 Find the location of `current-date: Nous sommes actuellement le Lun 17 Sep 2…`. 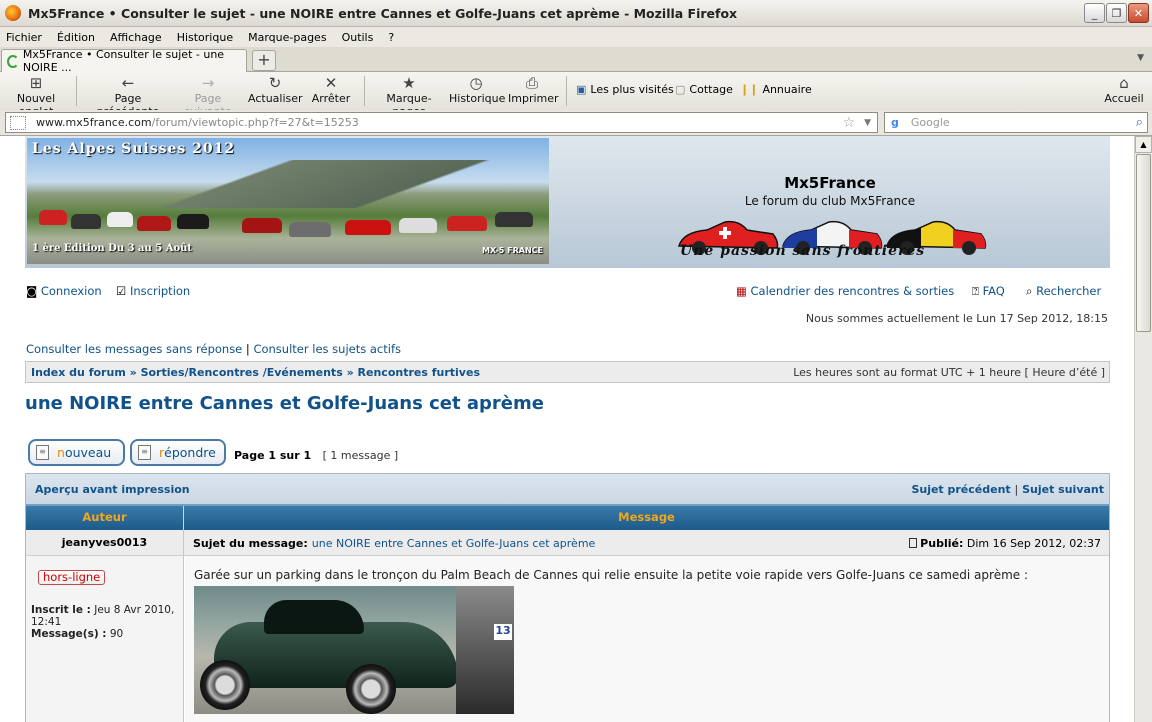

current-date: Nous sommes actuellement le Lun 17 Sep 2… is located at coordinates (956, 318).